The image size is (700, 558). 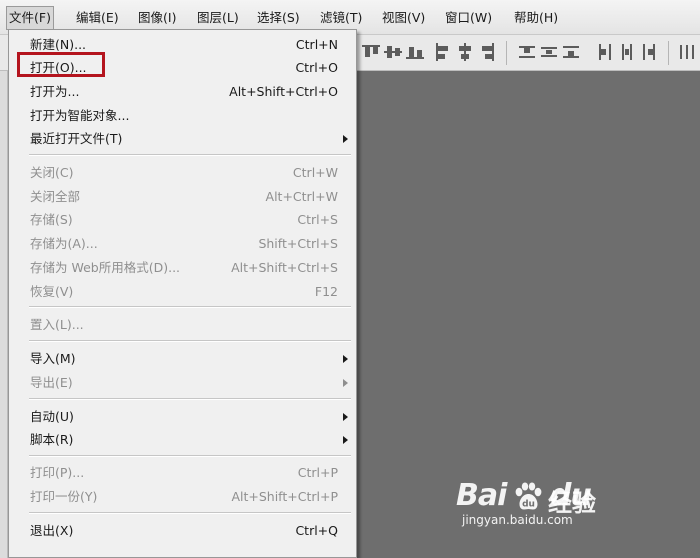 I want to click on distribute-hcenter-icon, so click(x=627, y=52).